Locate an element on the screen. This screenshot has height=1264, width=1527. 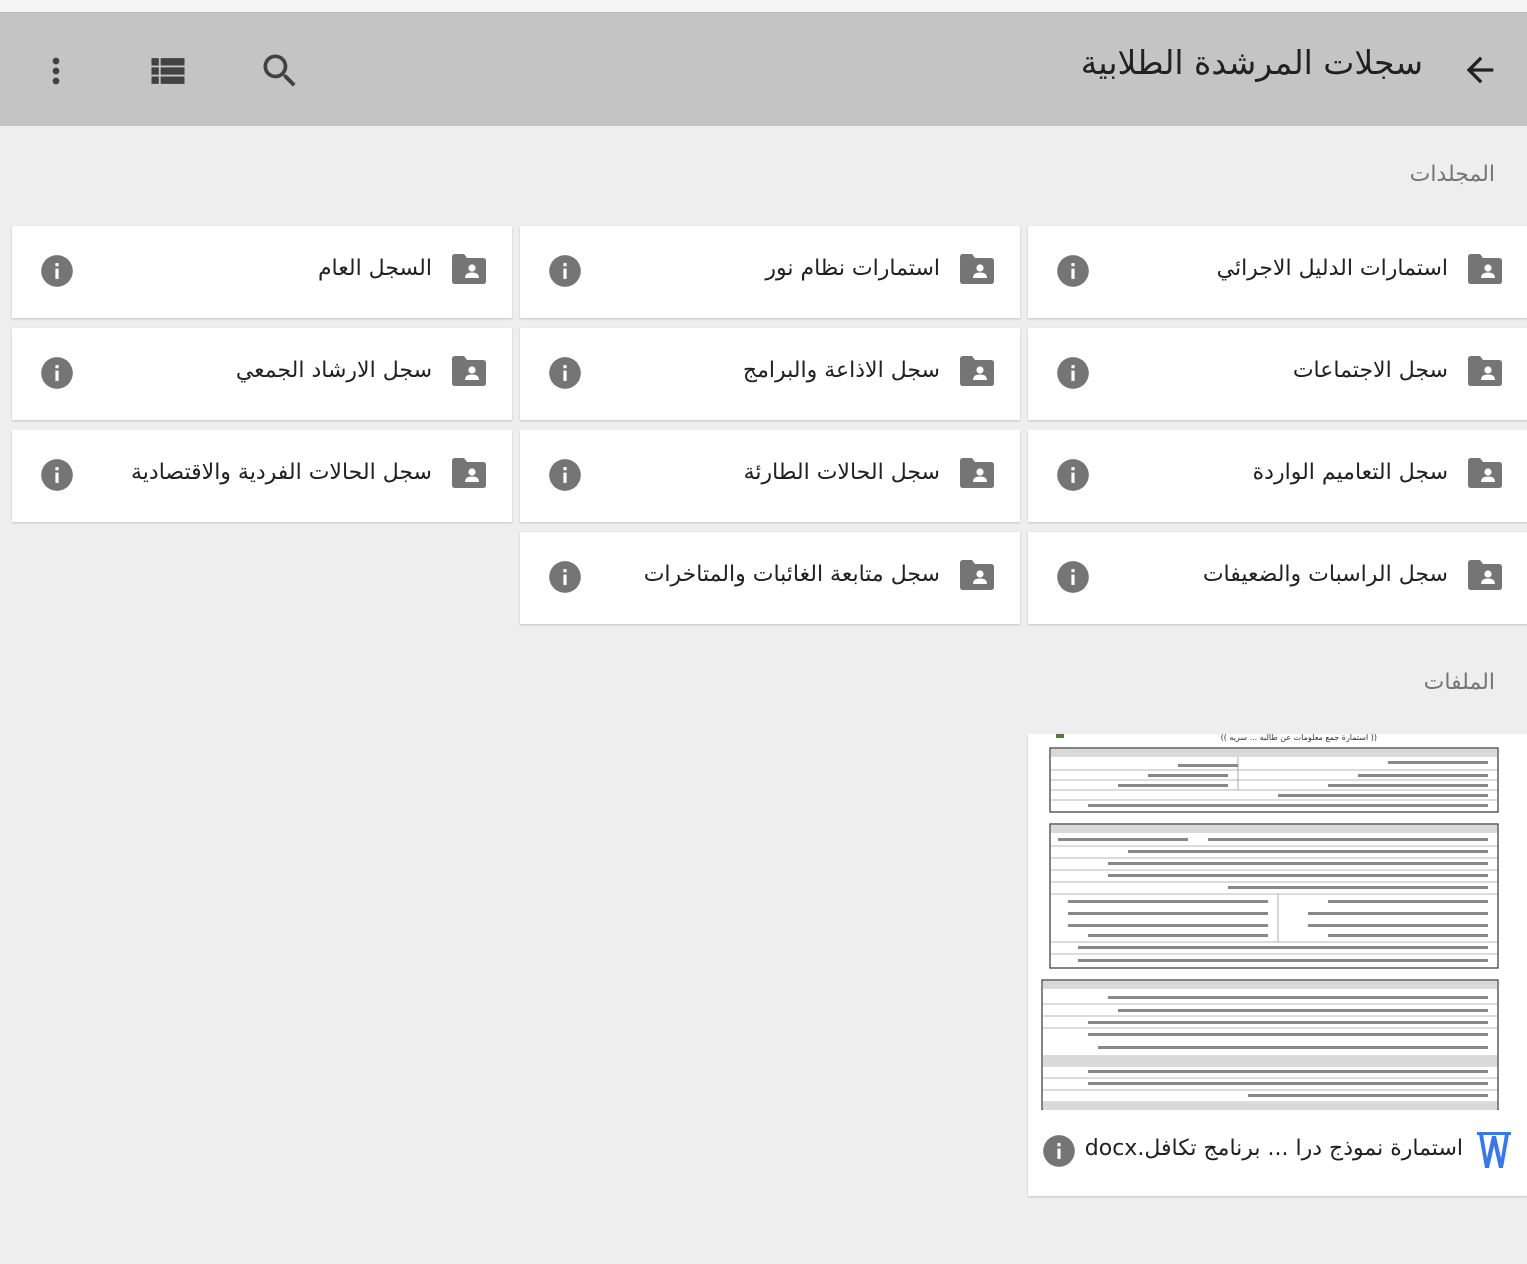
app-bar: سجلات المرشدة الطلابية is located at coordinates (763, 69).